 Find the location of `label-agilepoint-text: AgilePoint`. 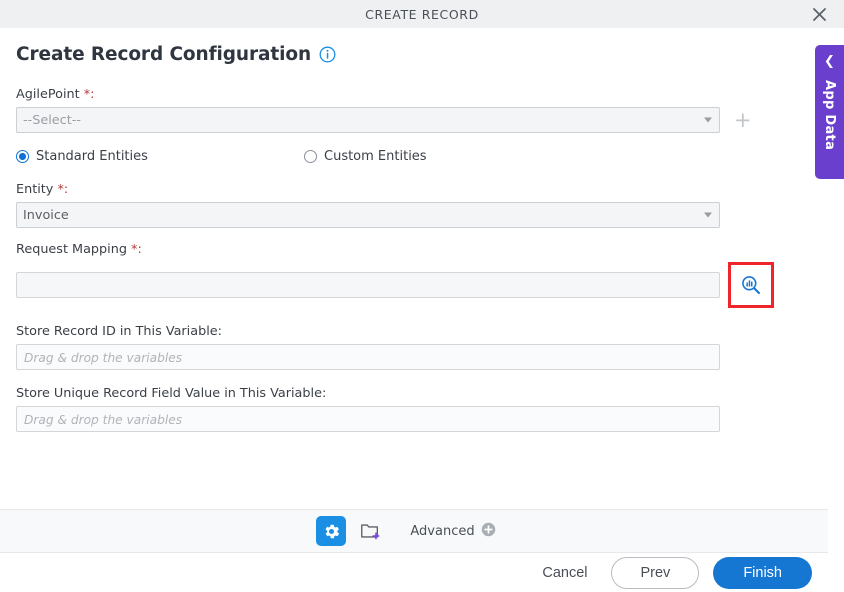

label-agilepoint-text: AgilePoint is located at coordinates (48, 94).